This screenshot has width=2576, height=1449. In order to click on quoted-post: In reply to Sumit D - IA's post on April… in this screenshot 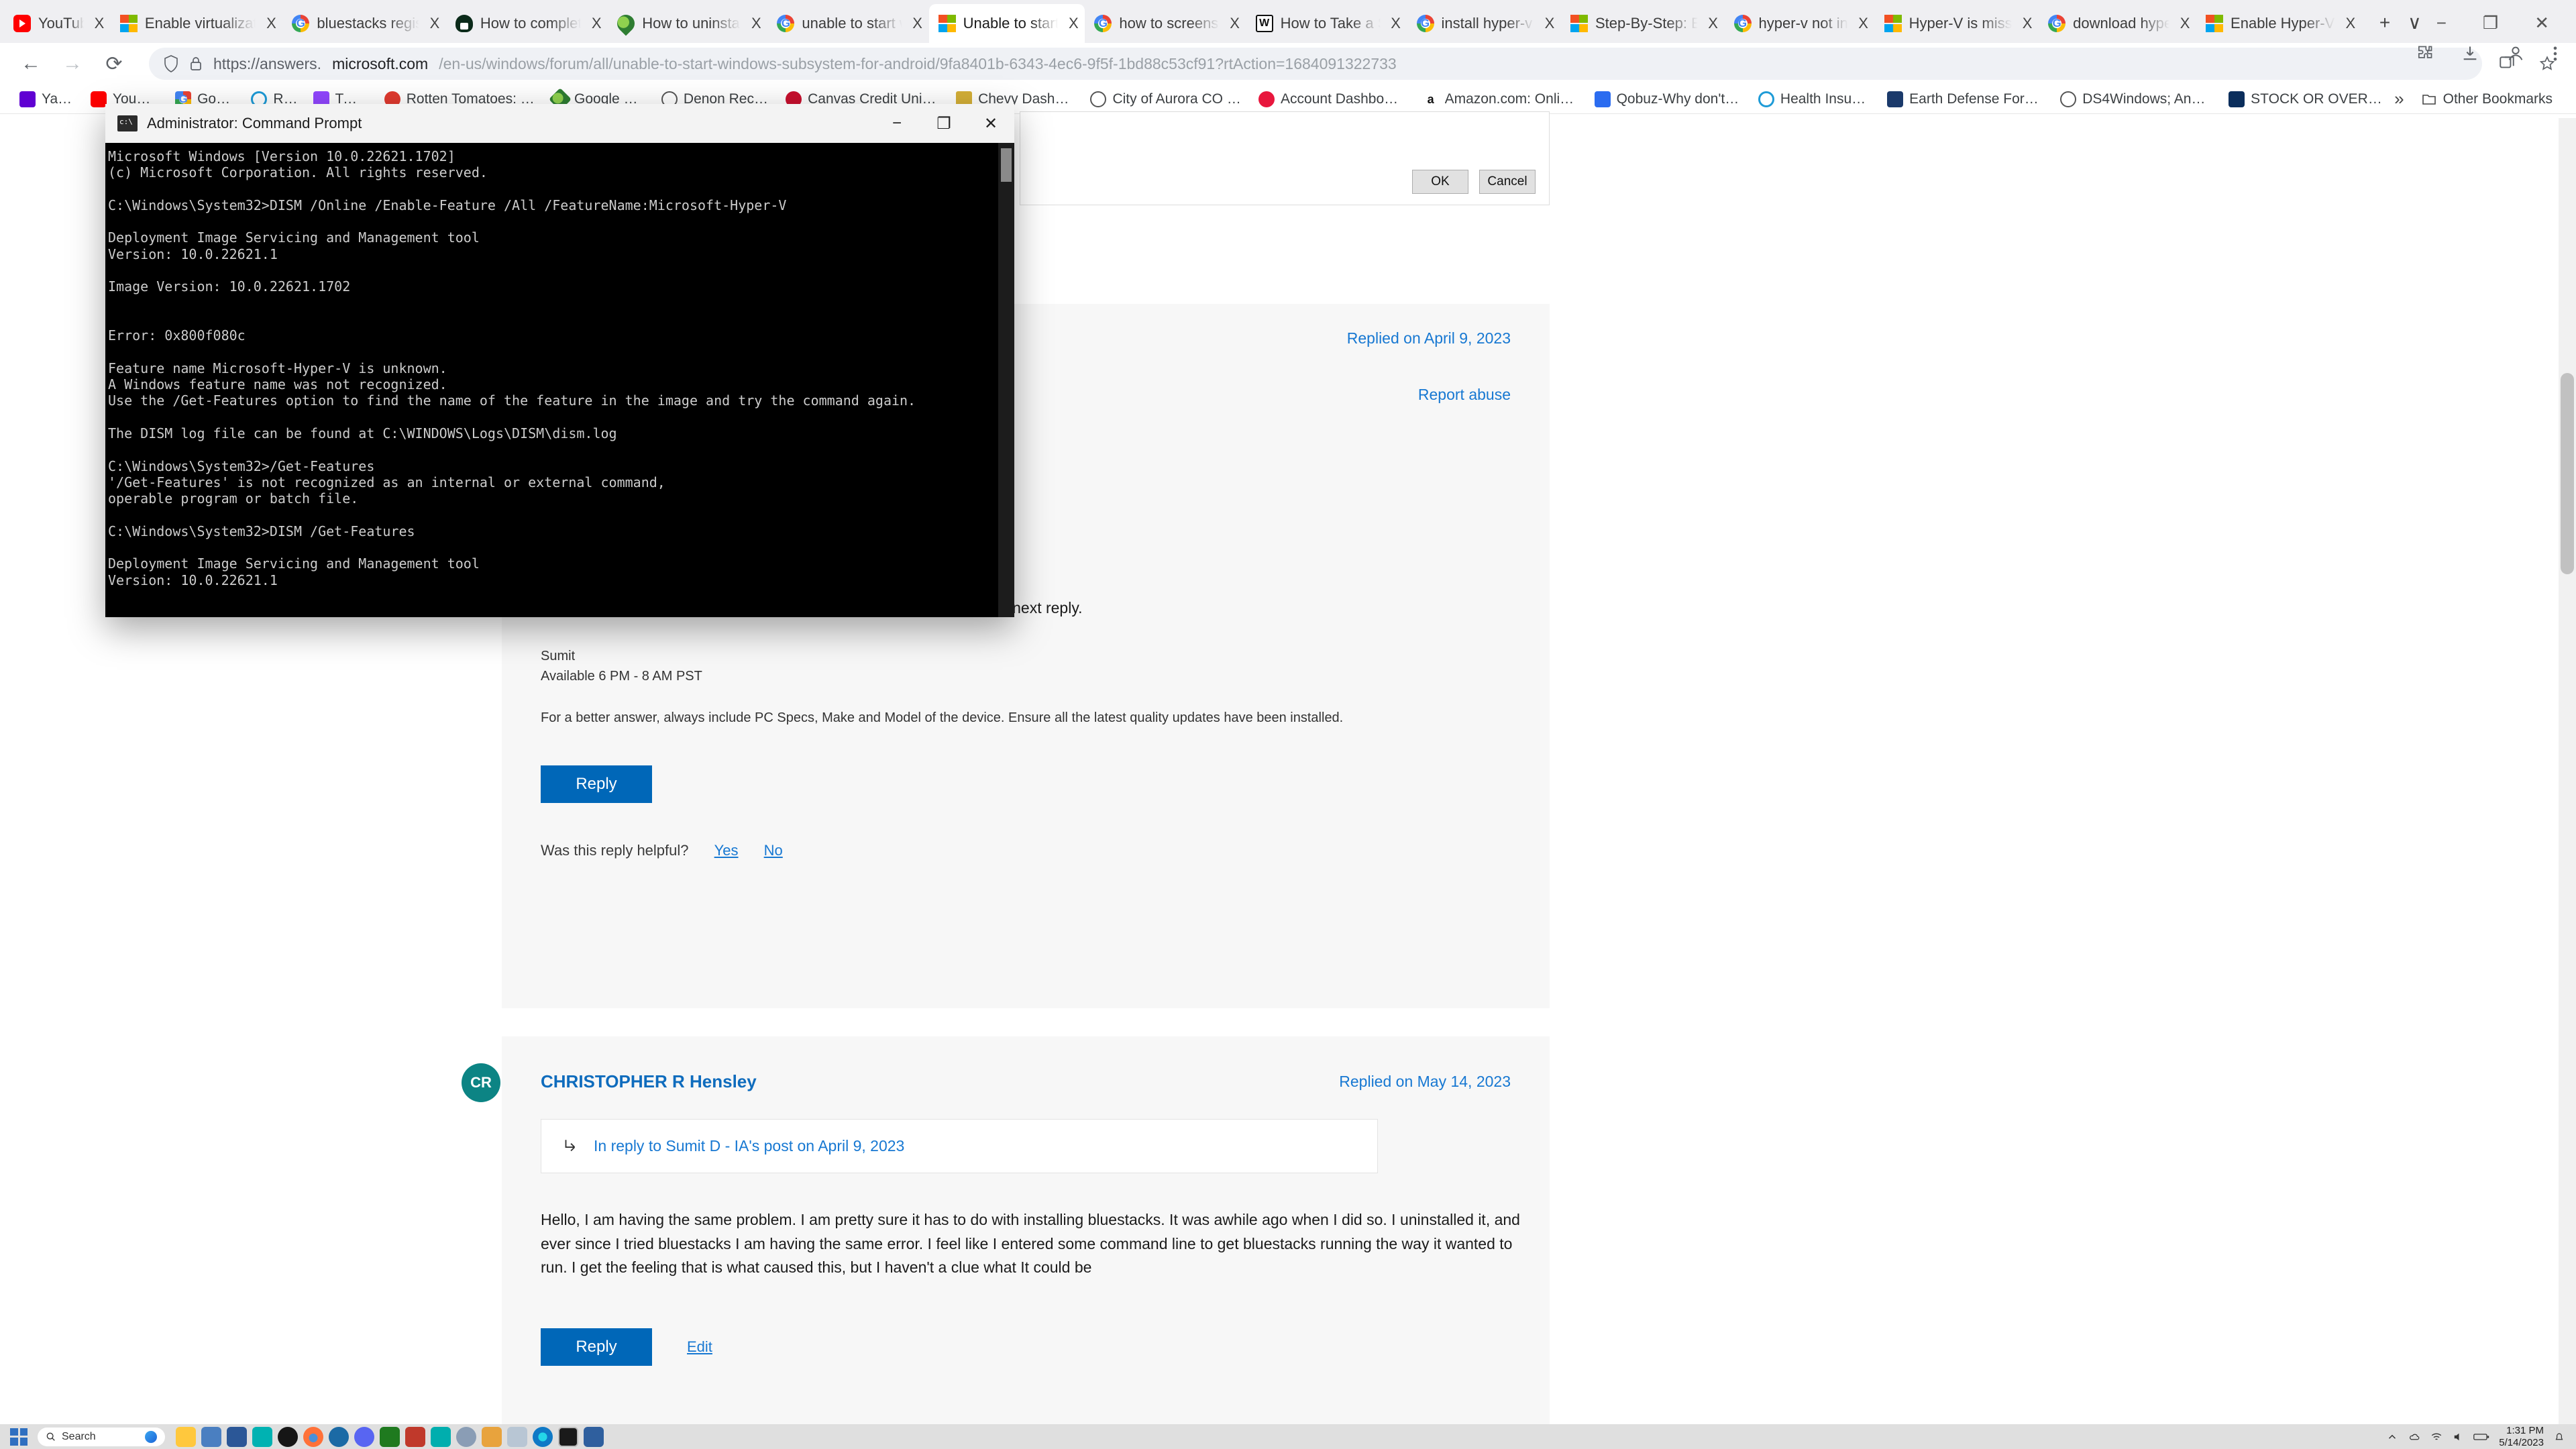, I will do `click(959, 1146)`.